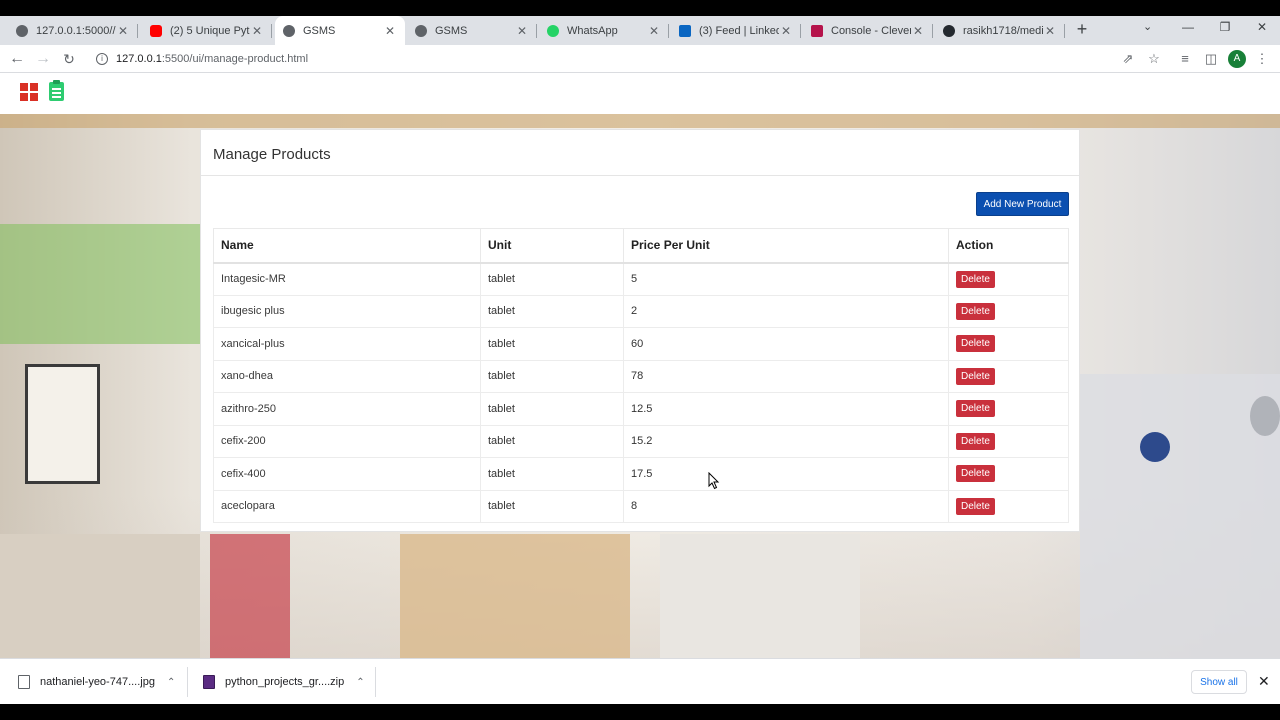 The height and width of the screenshot is (720, 1280). I want to click on media-control-icon: ≡, so click(1185, 59).